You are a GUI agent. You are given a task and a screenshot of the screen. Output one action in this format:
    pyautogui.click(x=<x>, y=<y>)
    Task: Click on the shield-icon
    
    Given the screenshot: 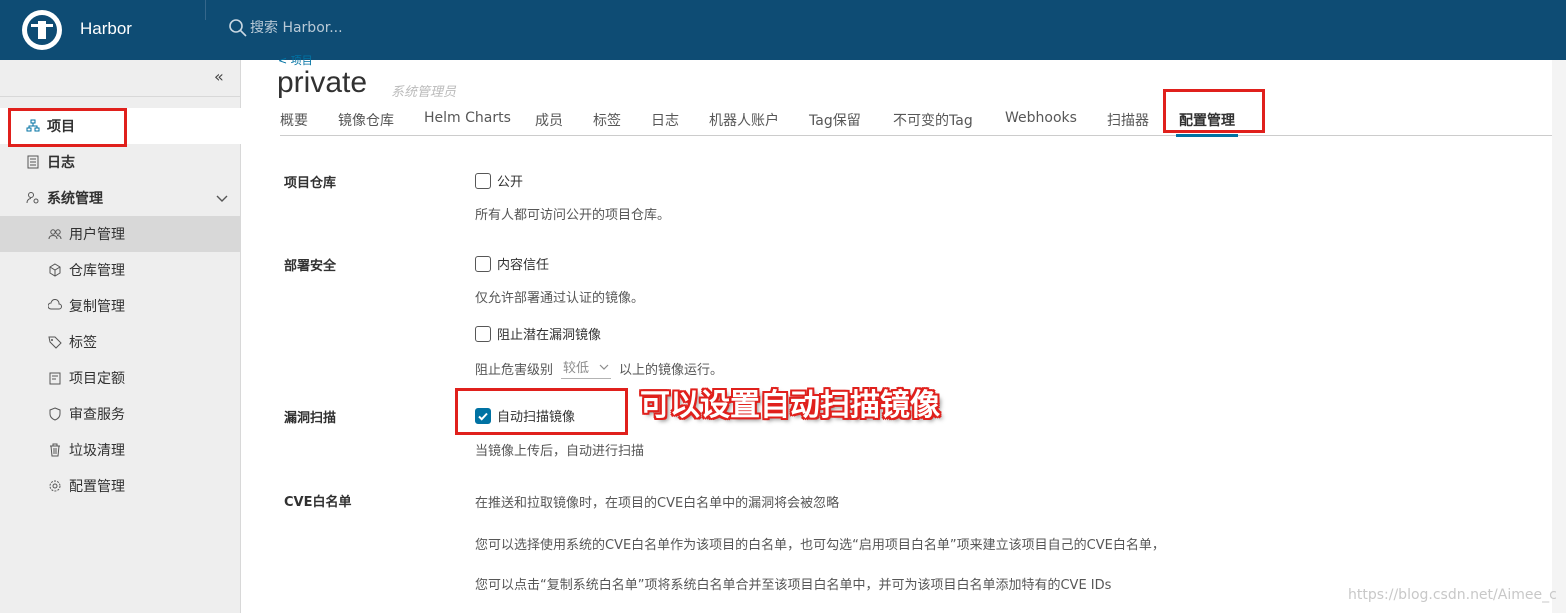 What is the action you would take?
    pyautogui.click(x=55, y=414)
    